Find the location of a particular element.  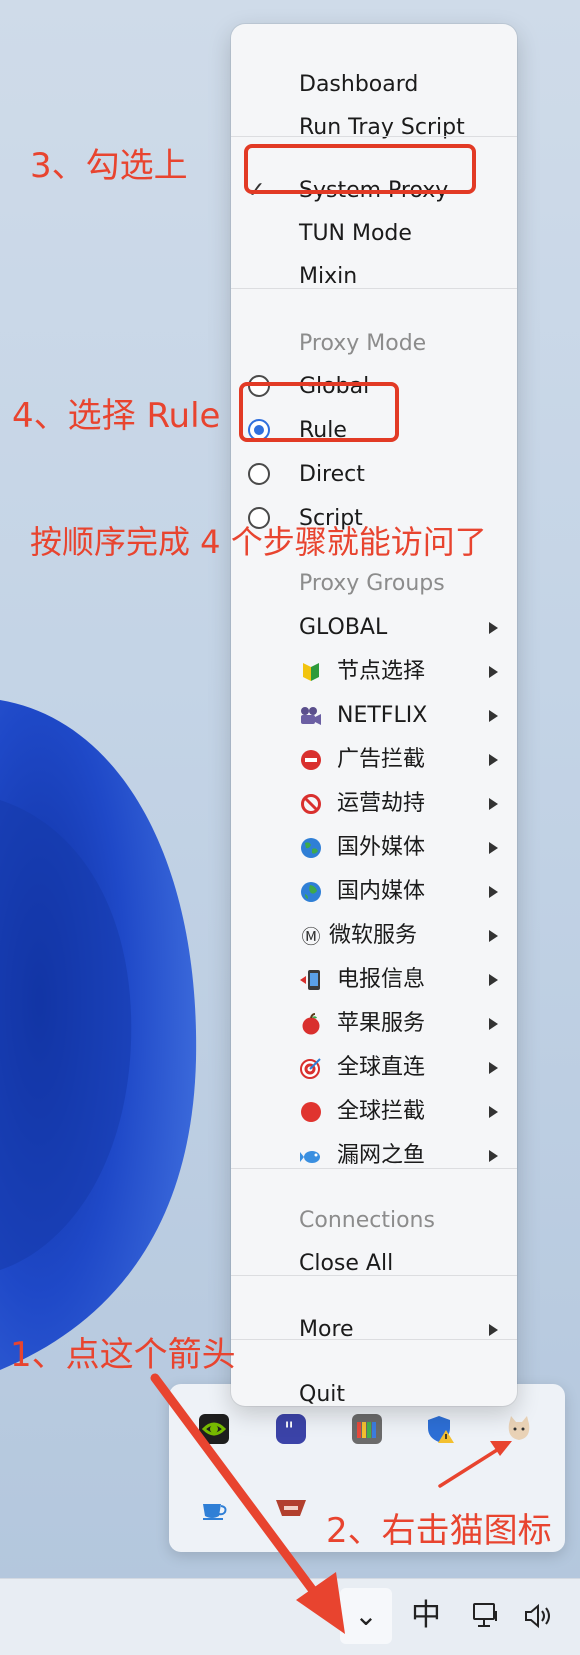

app-logo-icon is located at coordinates (290, 1507).